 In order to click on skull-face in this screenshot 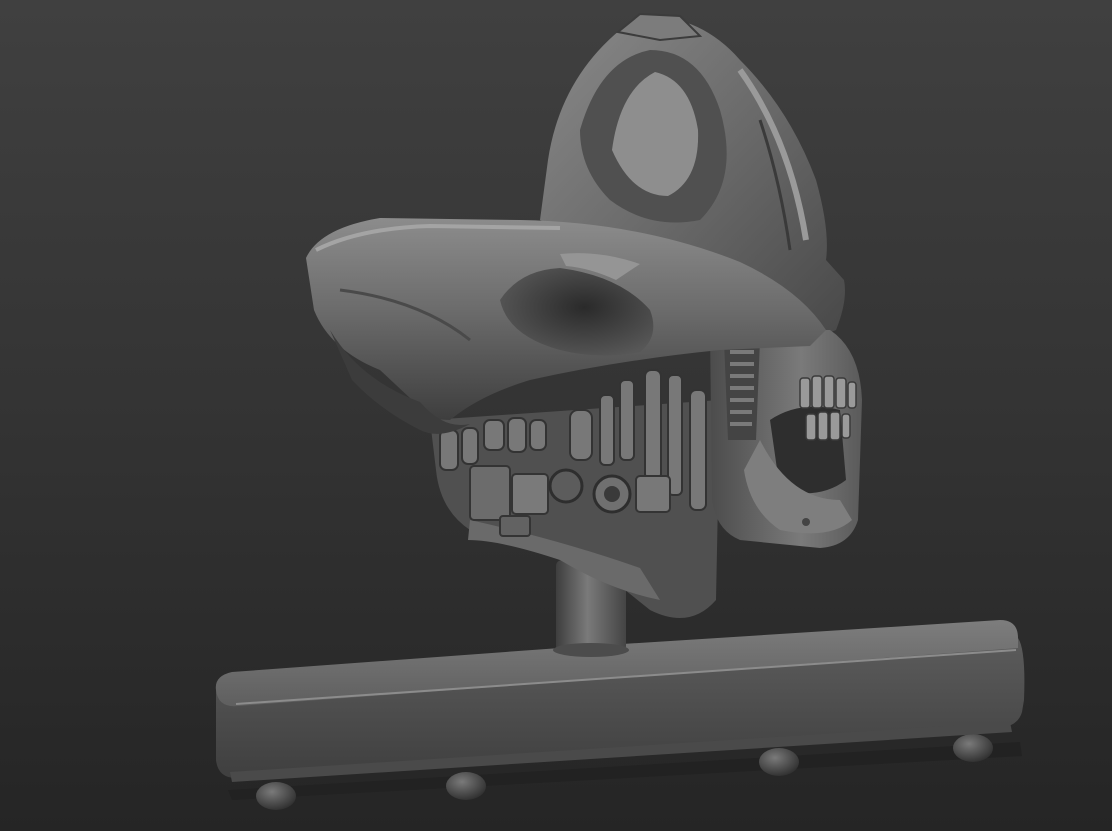, I will do `click(786, 439)`.